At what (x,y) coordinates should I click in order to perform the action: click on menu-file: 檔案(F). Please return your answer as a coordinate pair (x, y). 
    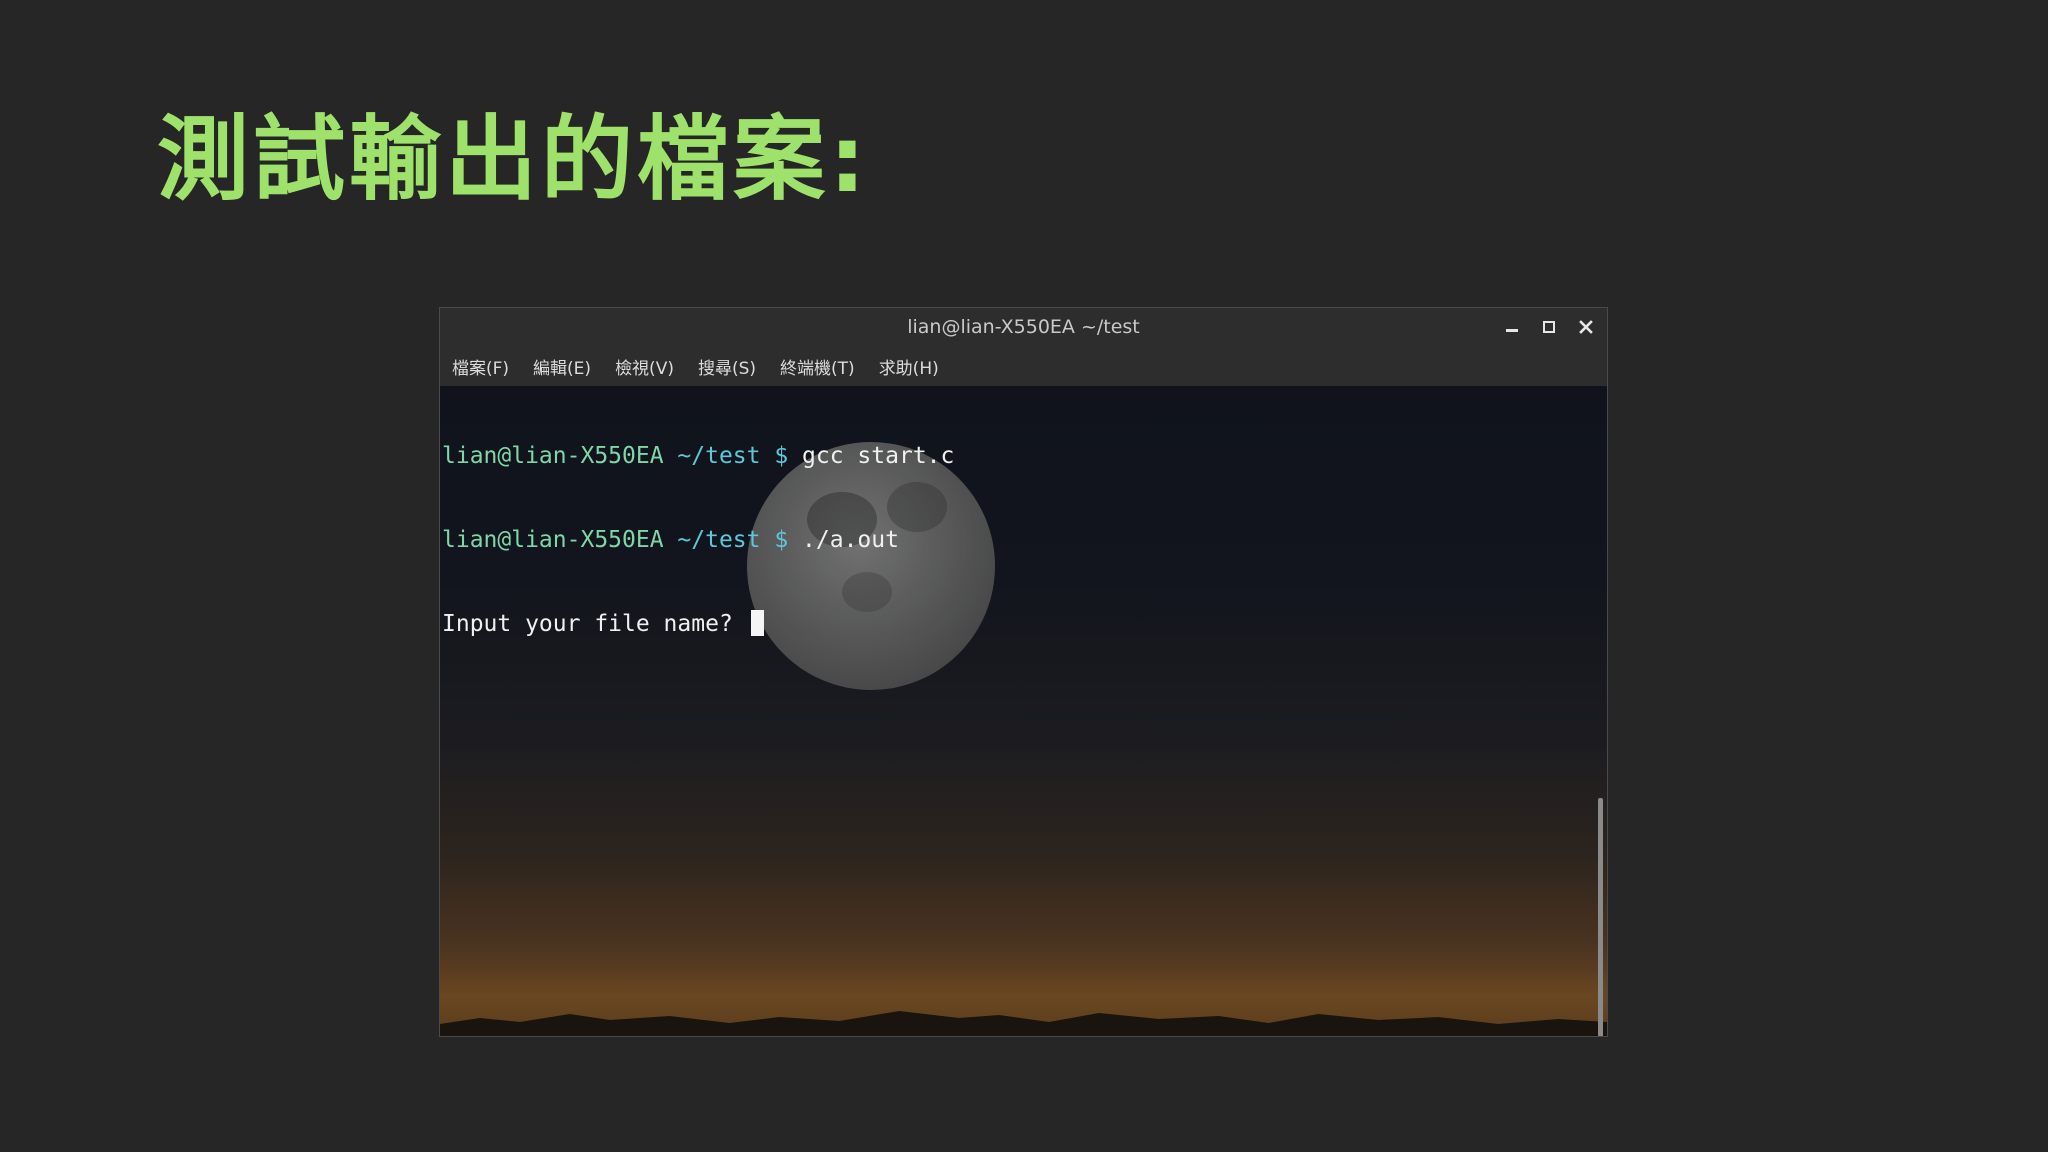
    Looking at the image, I should click on (480, 366).